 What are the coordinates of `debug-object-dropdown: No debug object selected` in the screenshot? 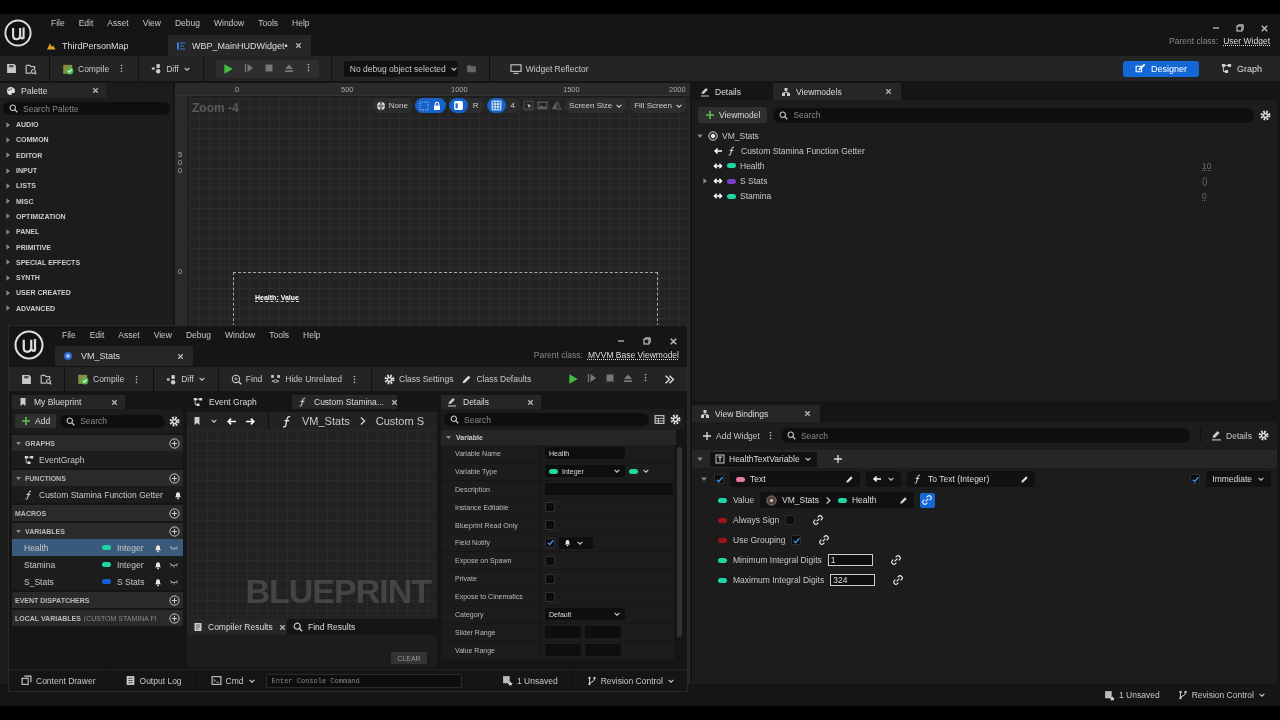 It's located at (400, 68).